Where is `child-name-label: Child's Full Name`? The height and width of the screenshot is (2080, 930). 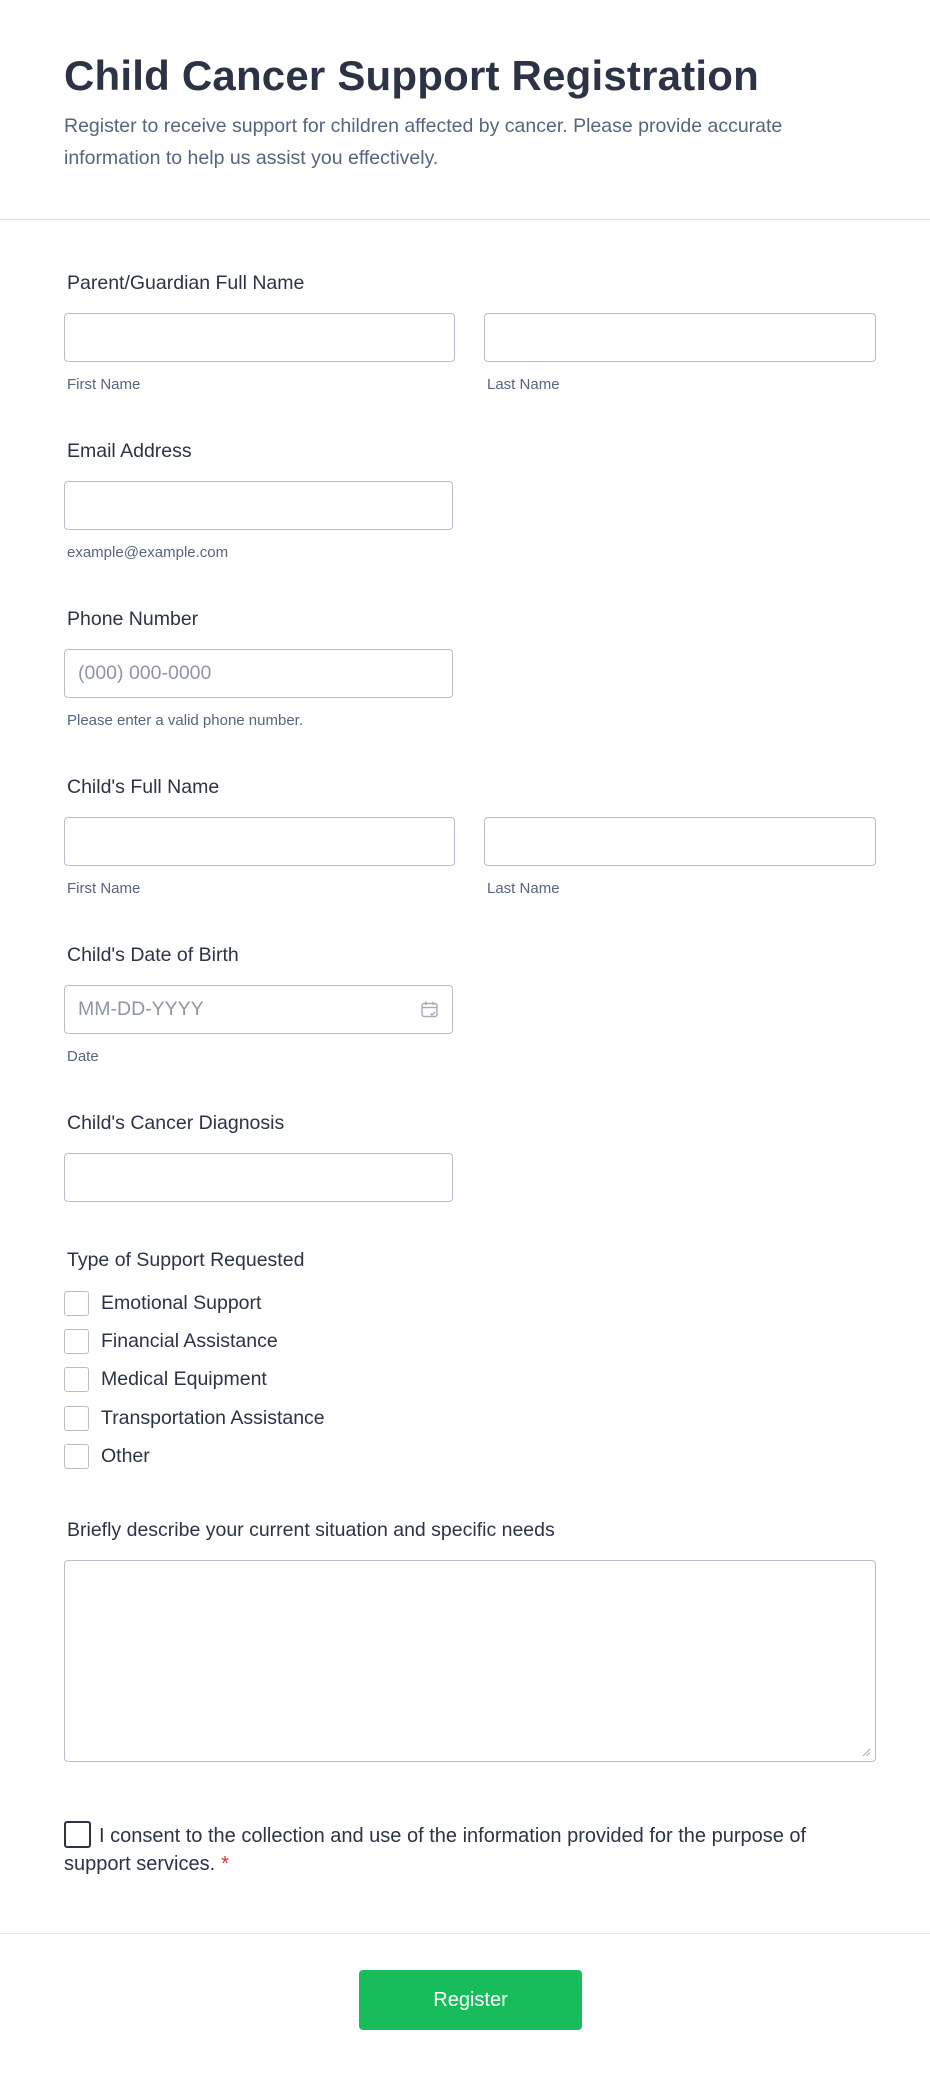
child-name-label: Child's Full Name is located at coordinates (143, 787).